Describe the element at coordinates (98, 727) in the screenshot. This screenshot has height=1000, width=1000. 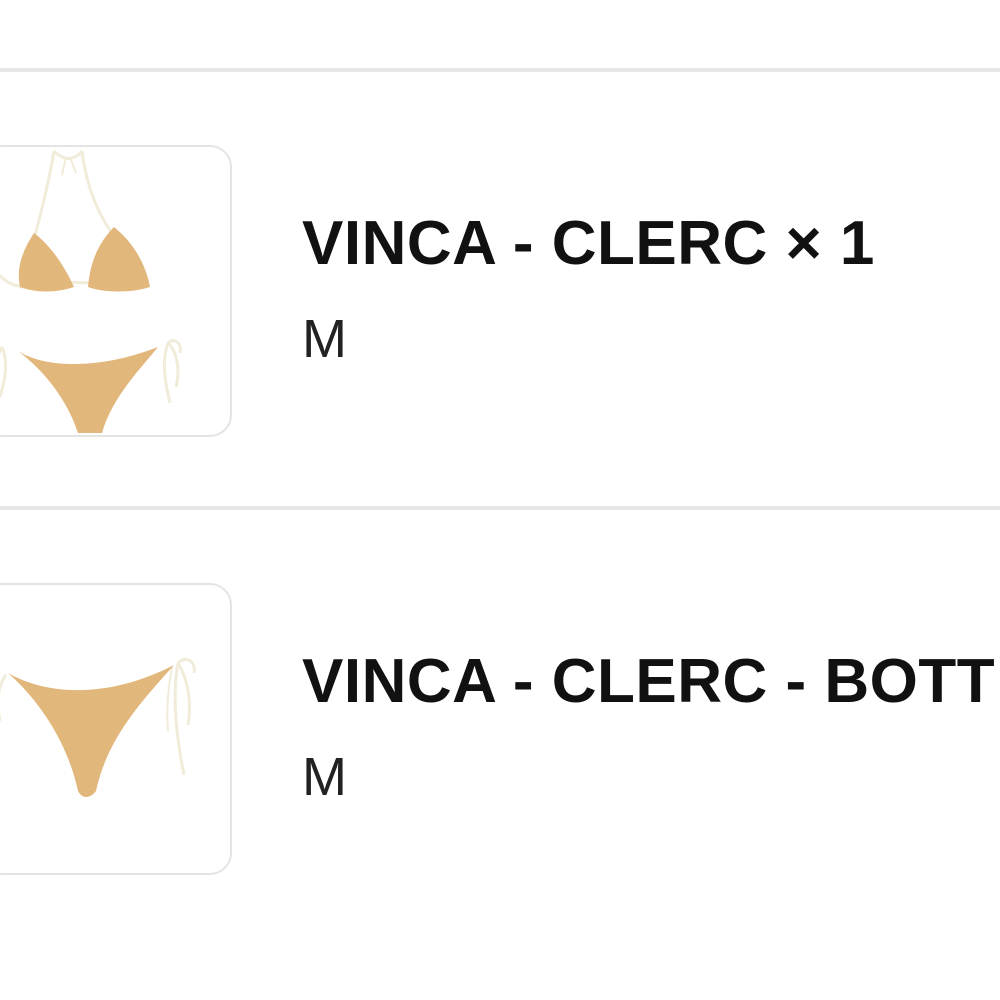
I see `bikini-bottom-image` at that location.